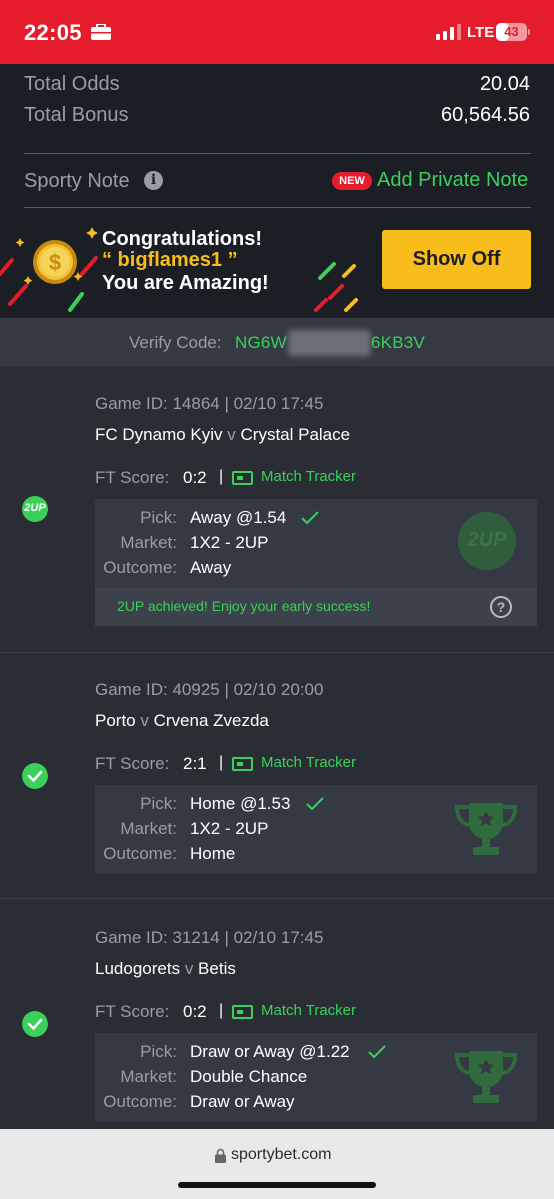 The width and height of the screenshot is (554, 1199). I want to click on twoup-message: 2UP achieved! Enjoy your early success!, so click(244, 606).